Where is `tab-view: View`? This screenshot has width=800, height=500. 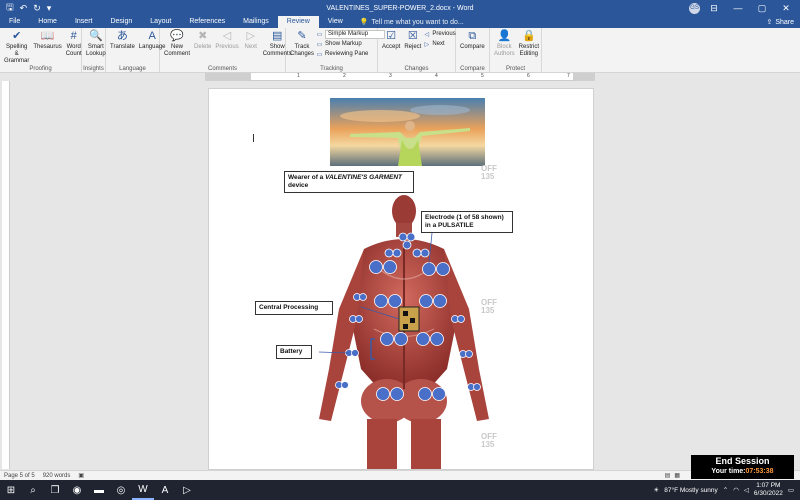 tab-view: View is located at coordinates (335, 22).